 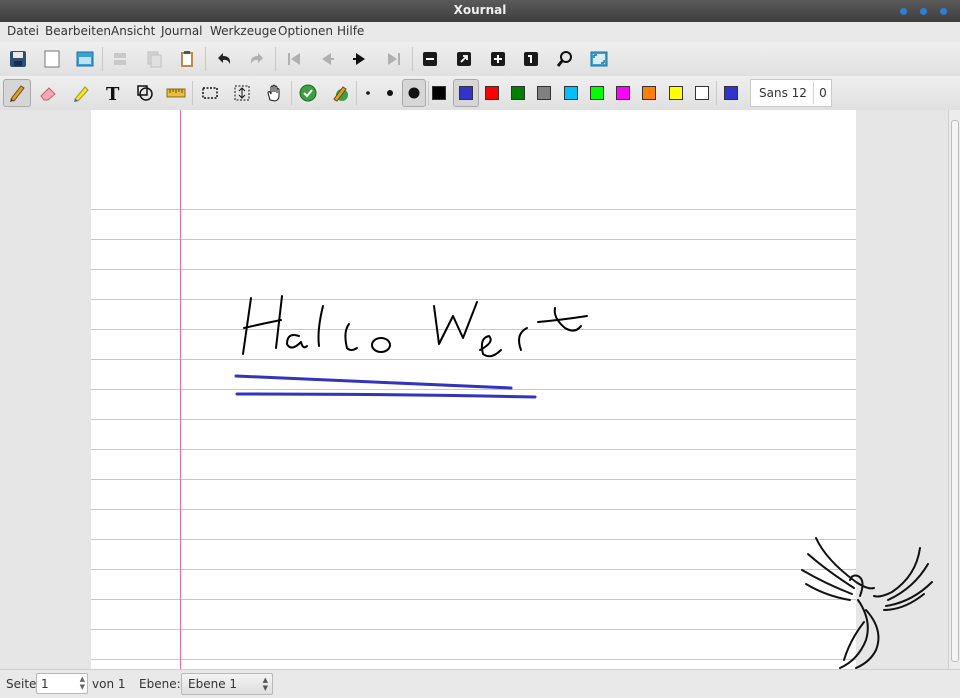 I want to click on page-number-value: 1, so click(x=45, y=684).